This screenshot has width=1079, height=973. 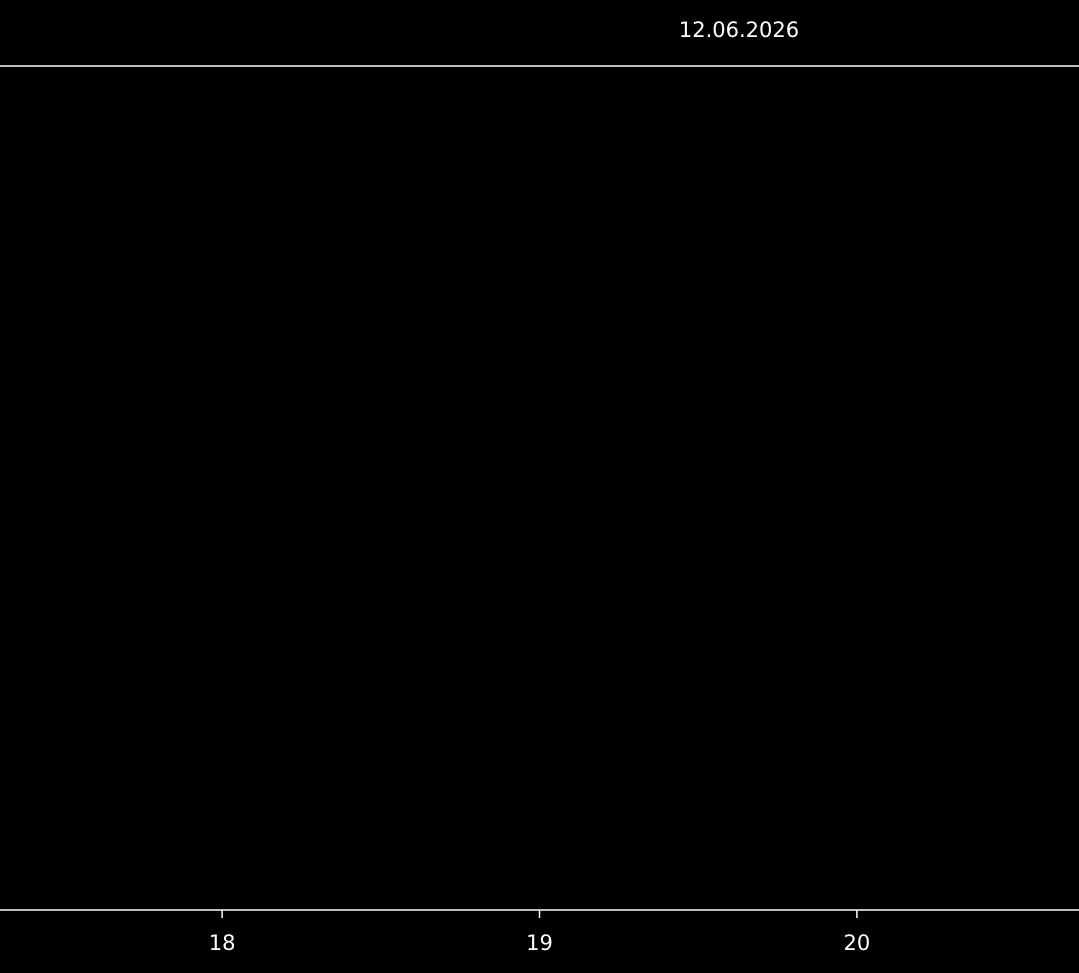 I want to click on x-tick-label: 20, so click(x=857, y=943).